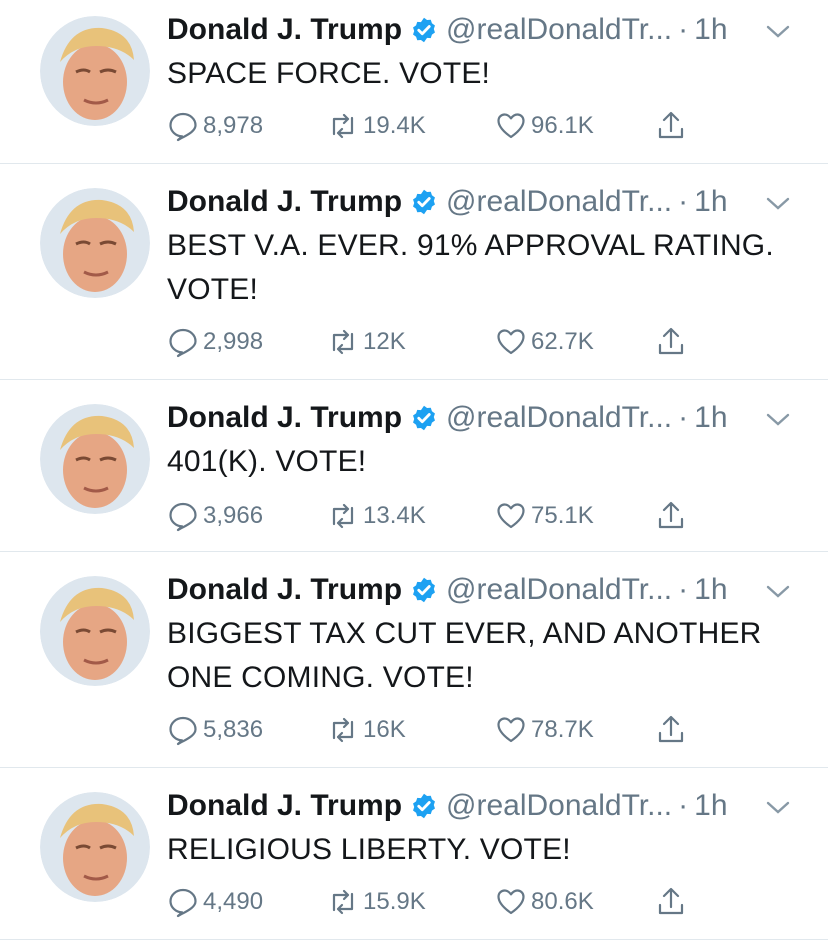 The image size is (828, 952). I want to click on retweet-button: 15.9K, so click(376, 902).